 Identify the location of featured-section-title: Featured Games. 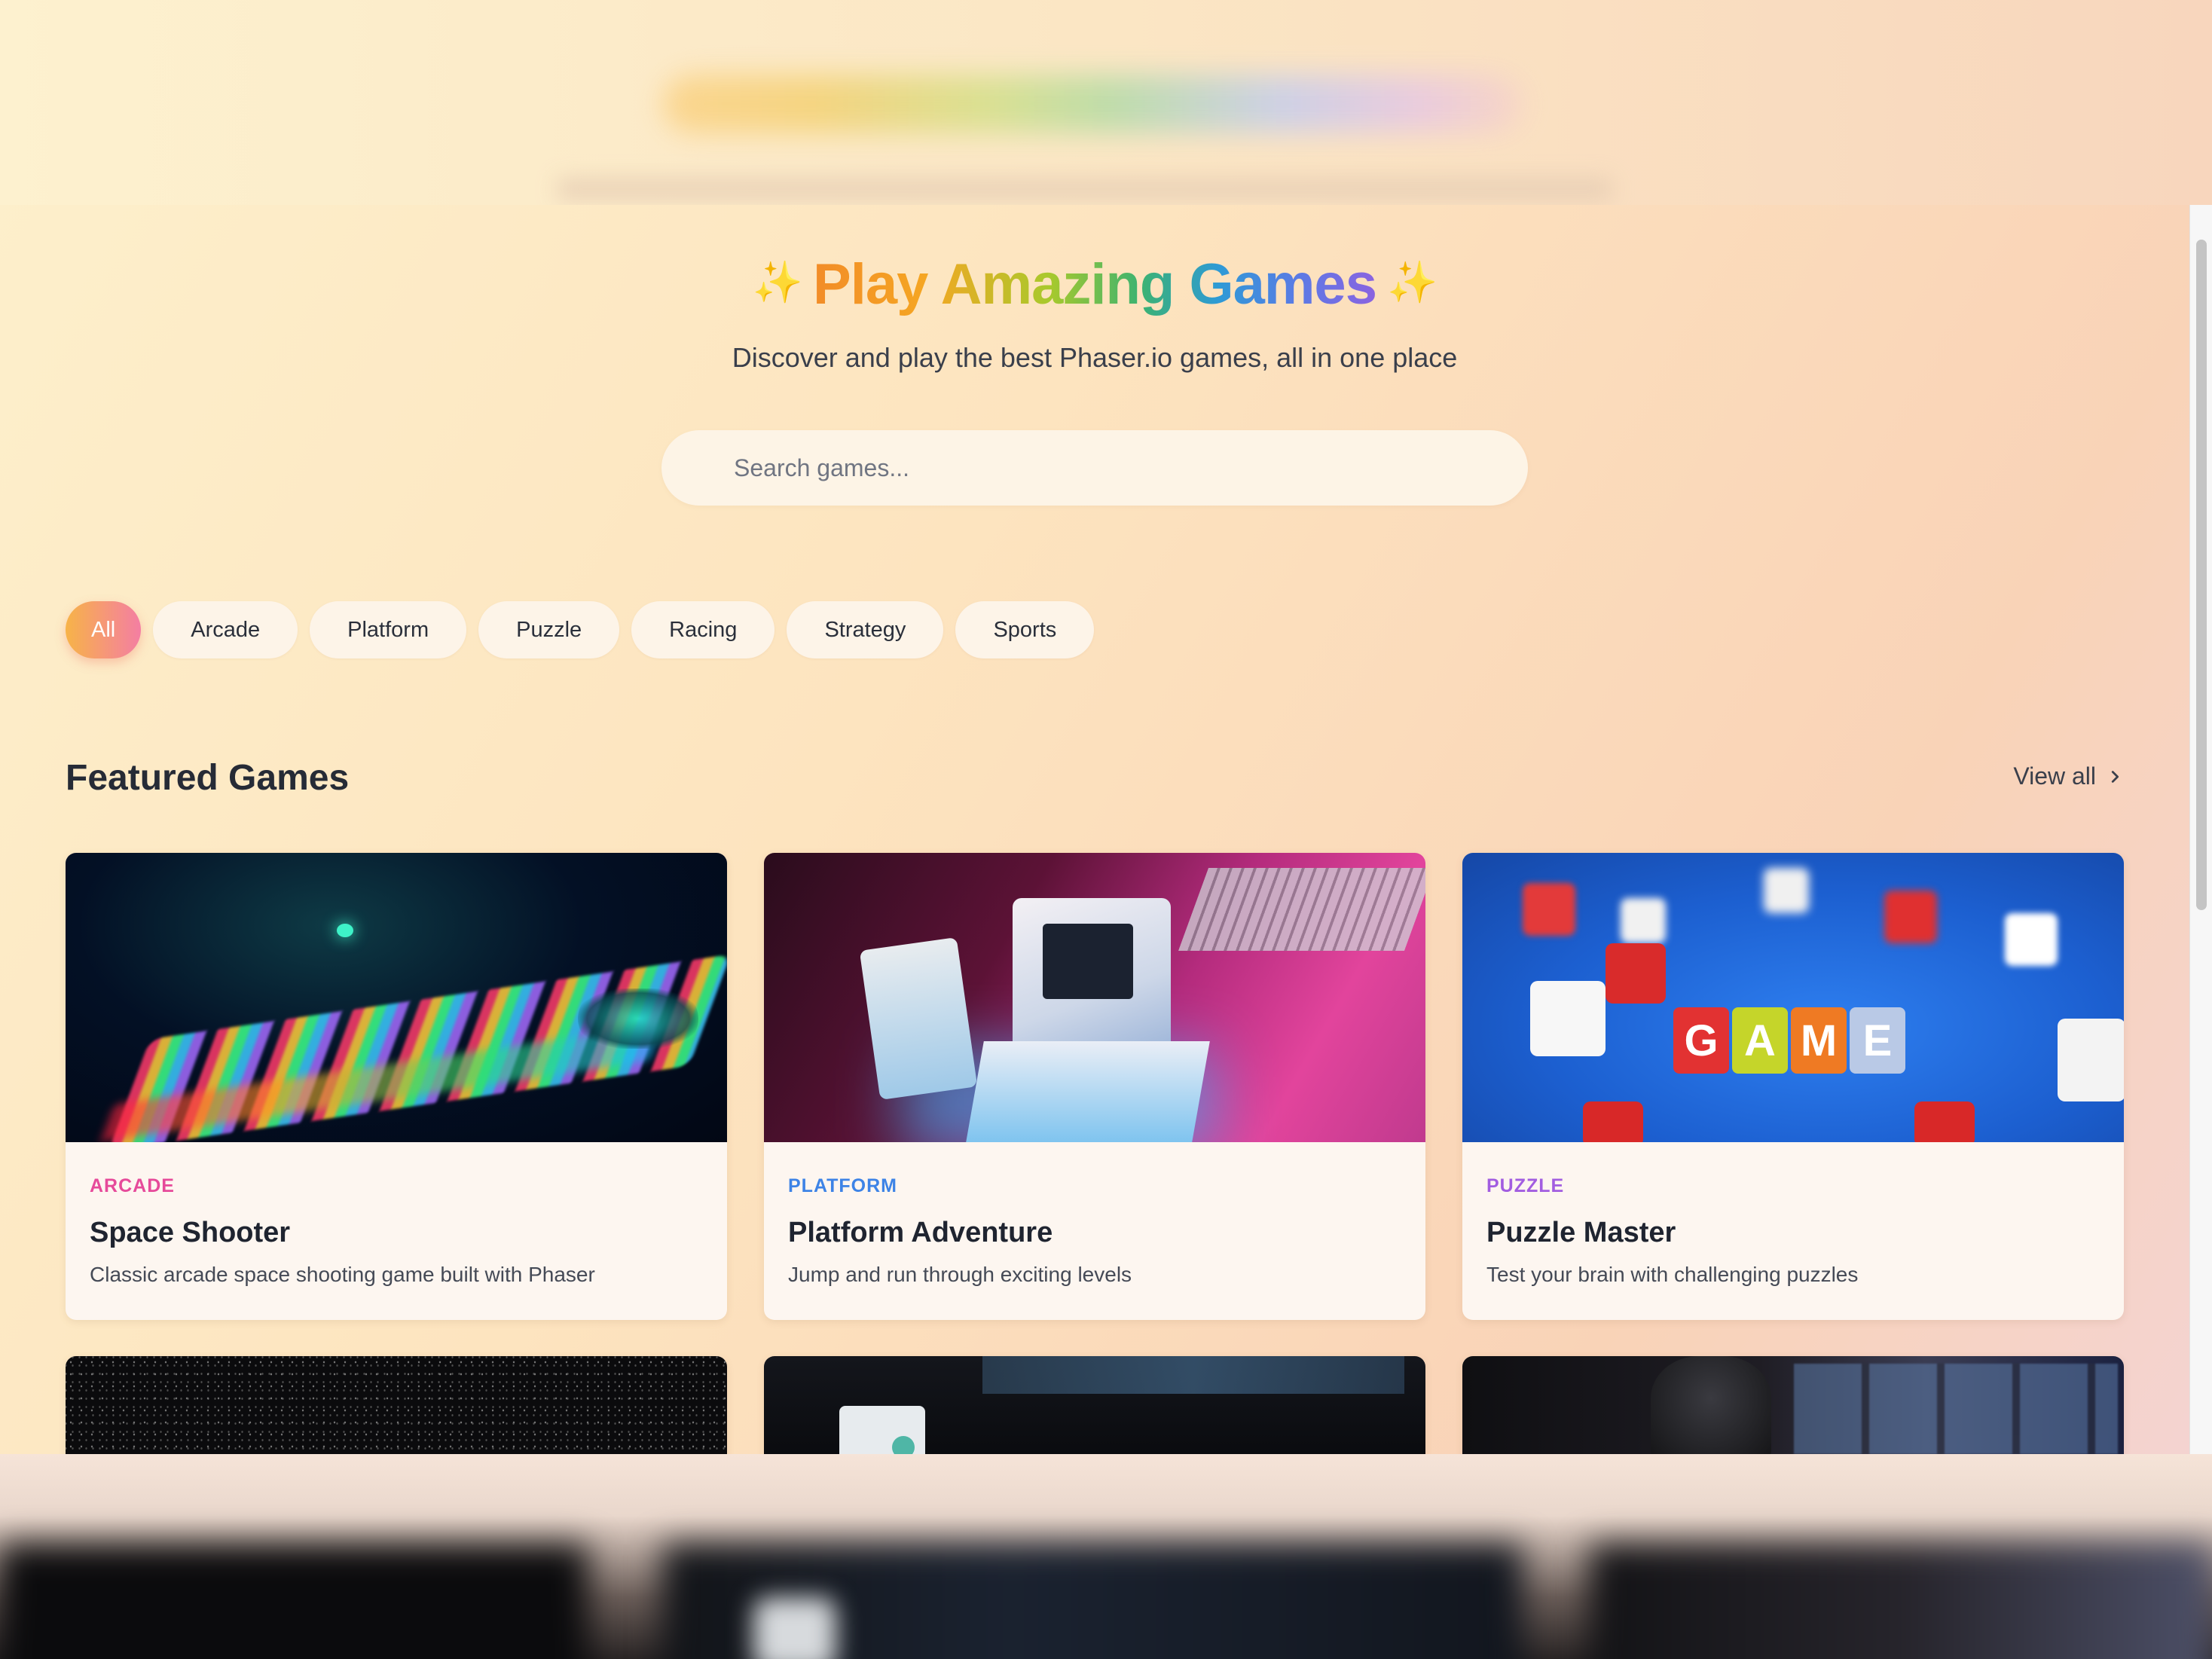
(208, 778).